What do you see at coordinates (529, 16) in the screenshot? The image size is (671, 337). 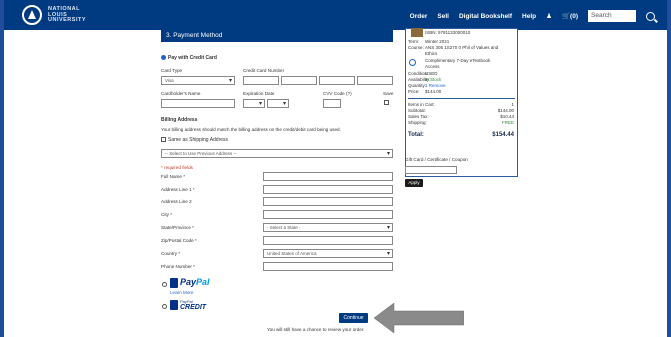 I see `nav-help: Help` at bounding box center [529, 16].